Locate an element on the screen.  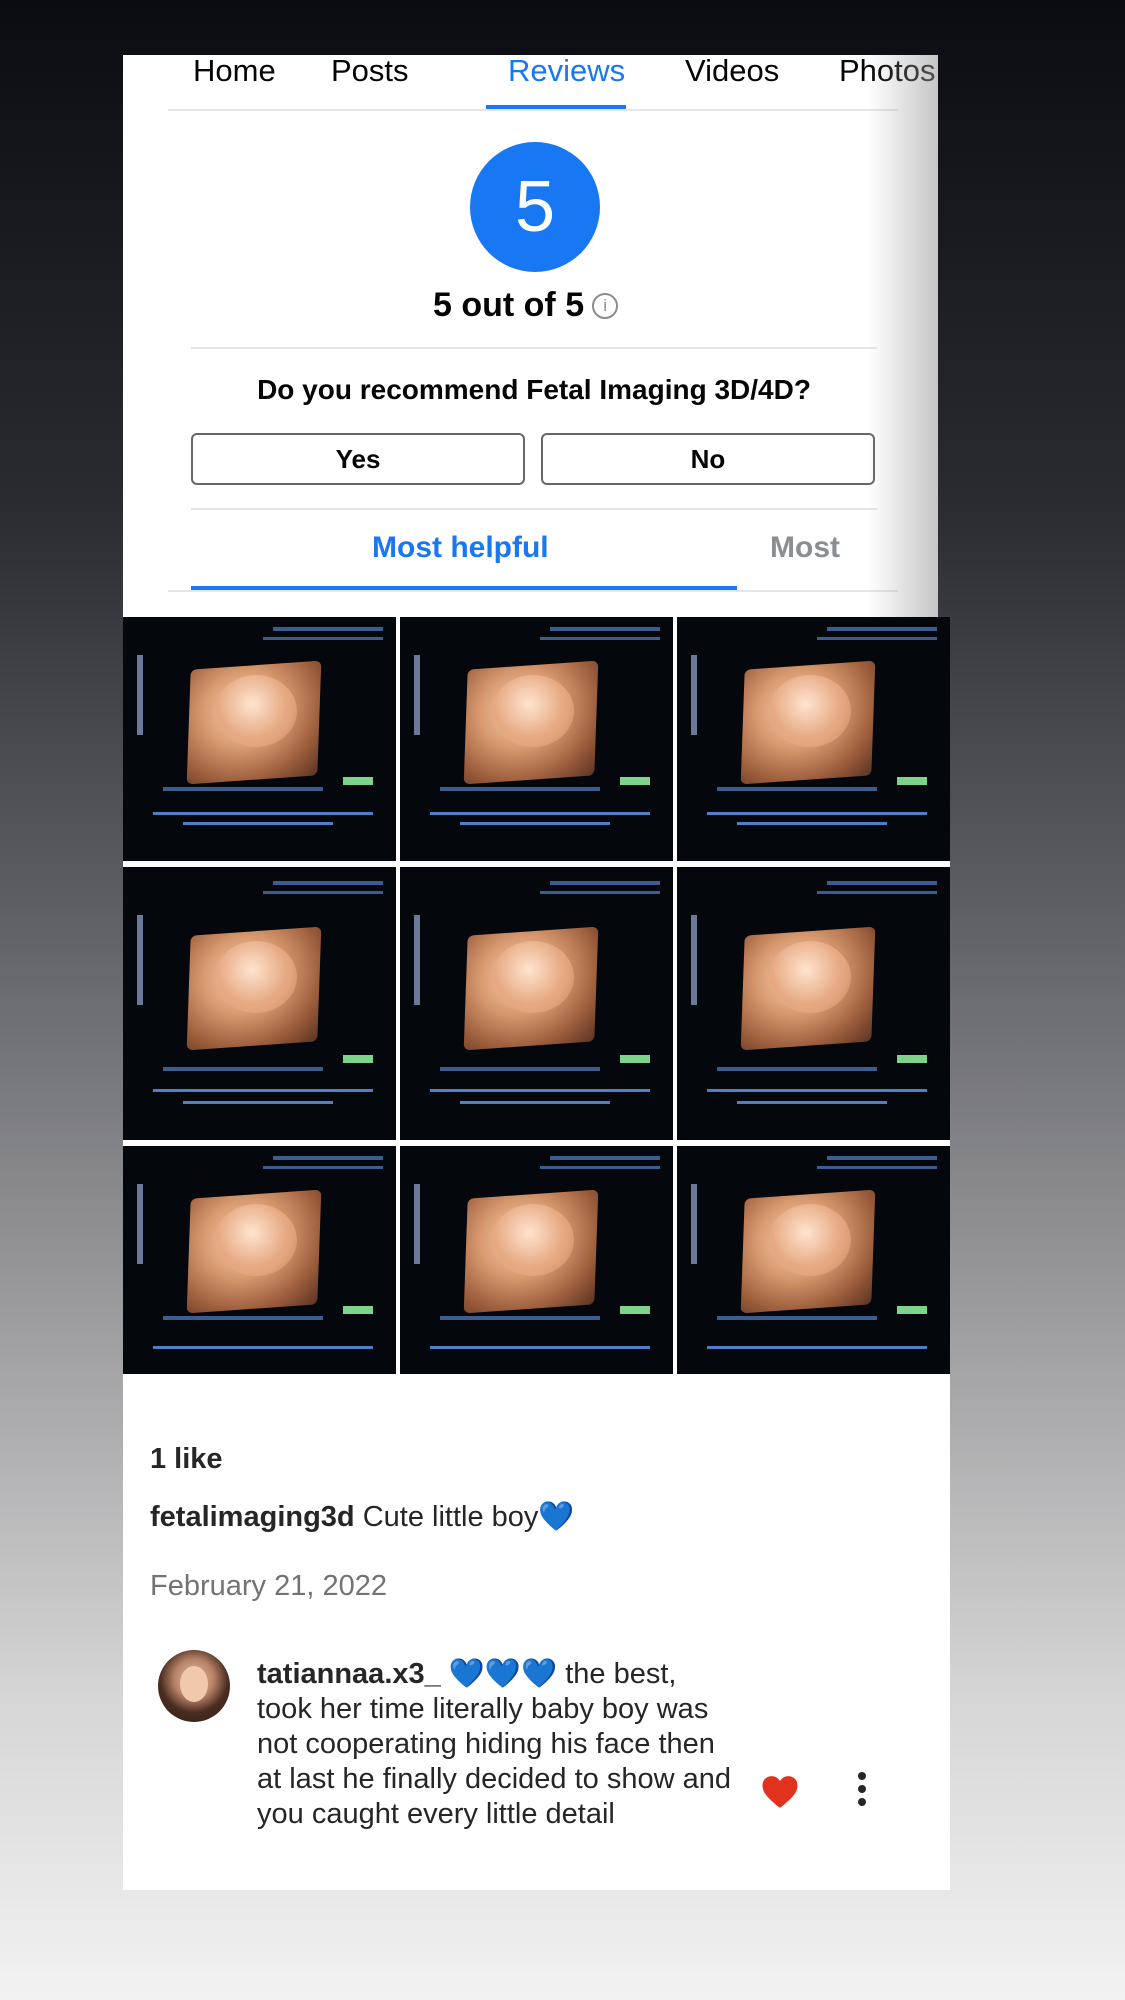
rating-text: 5 out of 5 is located at coordinates (509, 305).